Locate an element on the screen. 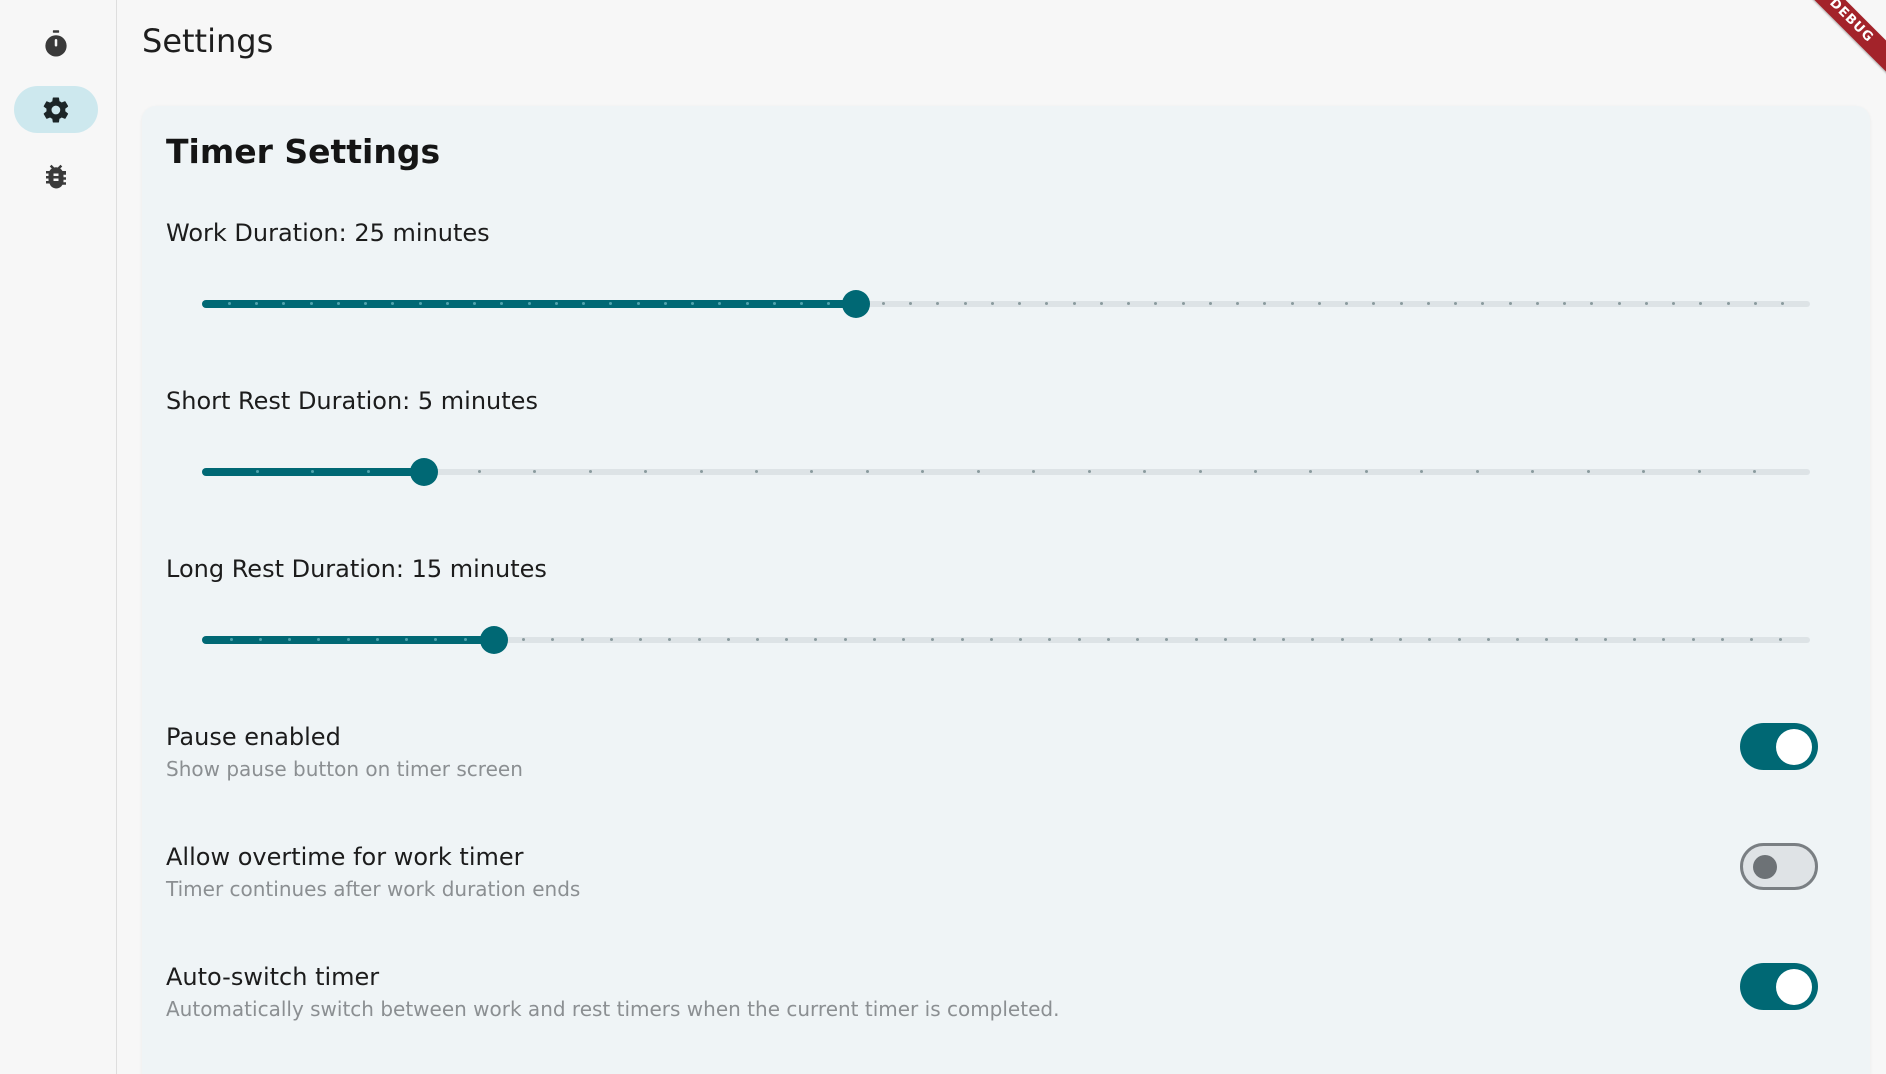 This screenshot has width=1886, height=1074. card-title: Timer Settings is located at coordinates (303, 151).